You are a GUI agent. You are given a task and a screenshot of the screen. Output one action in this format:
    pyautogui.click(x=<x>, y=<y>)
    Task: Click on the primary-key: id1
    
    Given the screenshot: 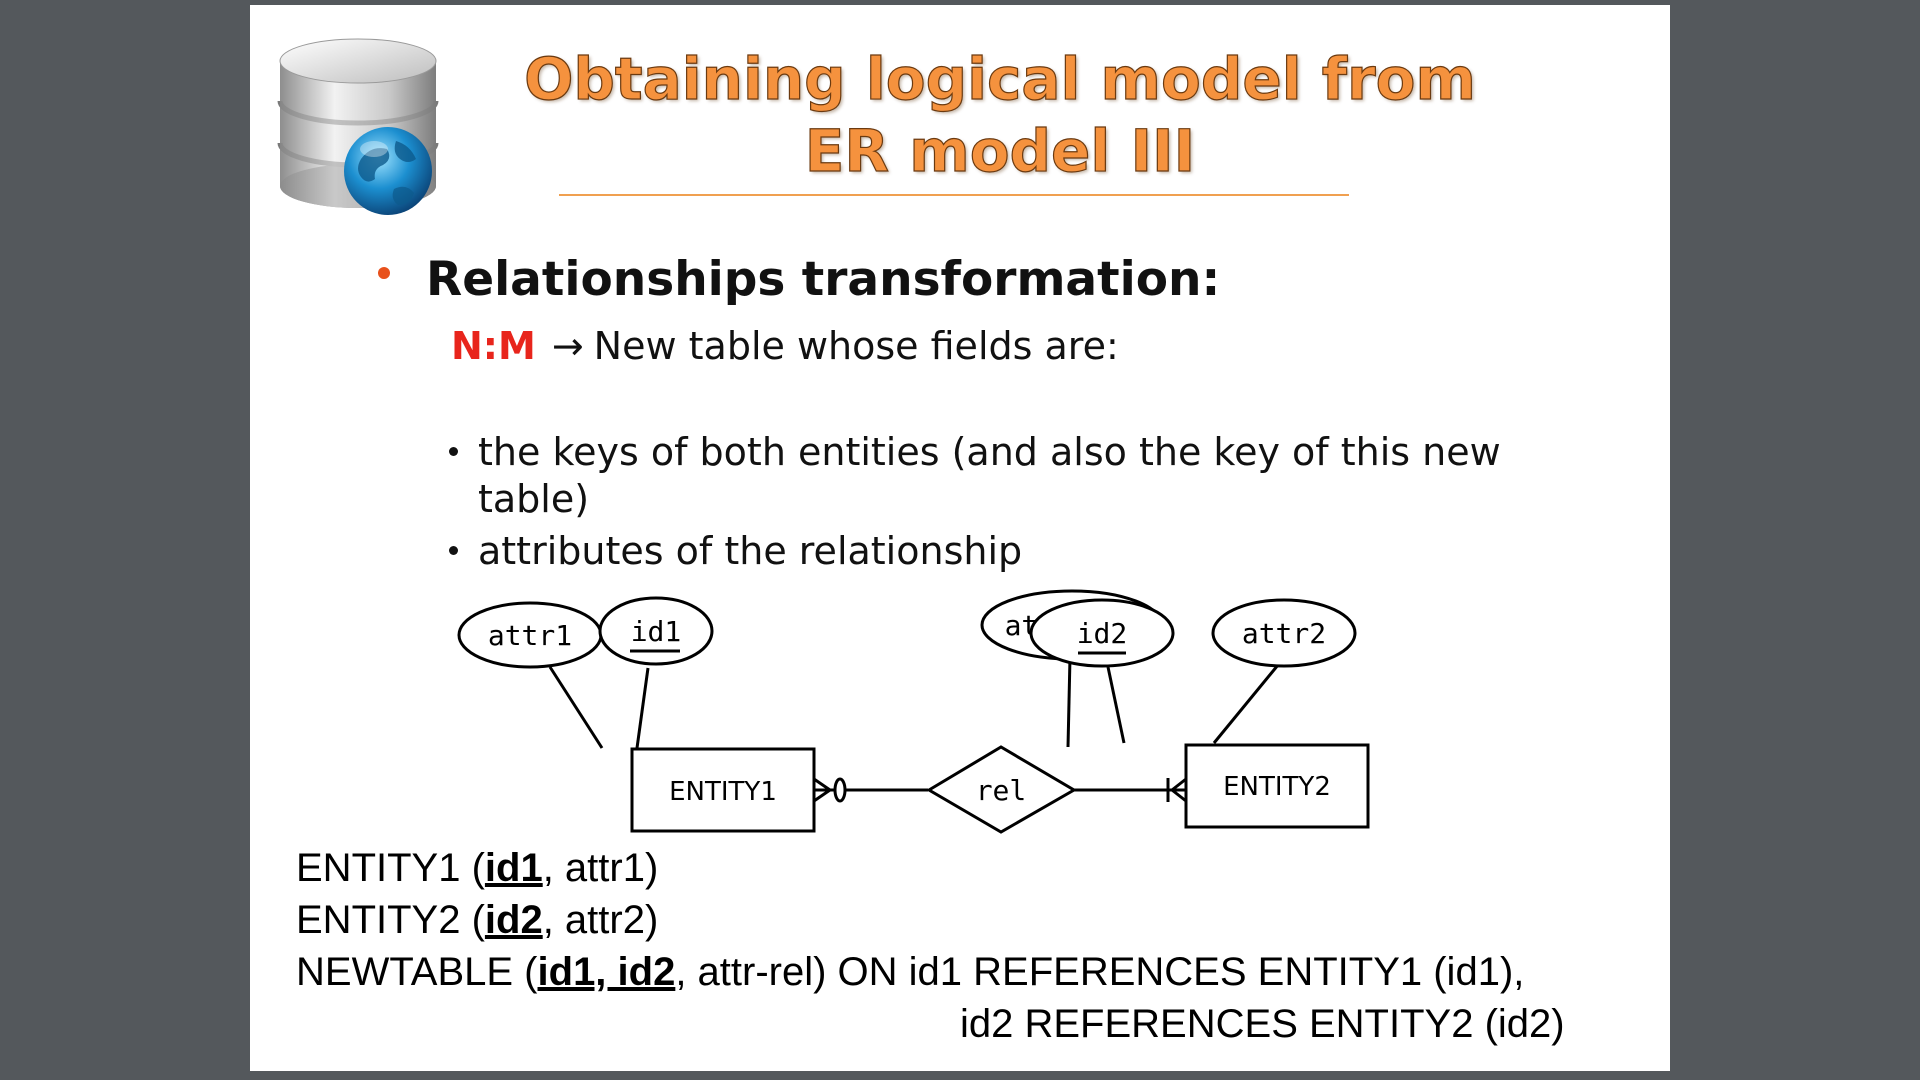 What is the action you would take?
    pyautogui.click(x=513, y=868)
    